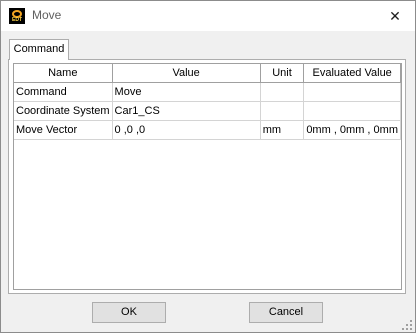 This screenshot has width=416, height=333. Describe the element at coordinates (352, 73) in the screenshot. I see `column-header-evaluated-value: Evaluated Value` at that location.